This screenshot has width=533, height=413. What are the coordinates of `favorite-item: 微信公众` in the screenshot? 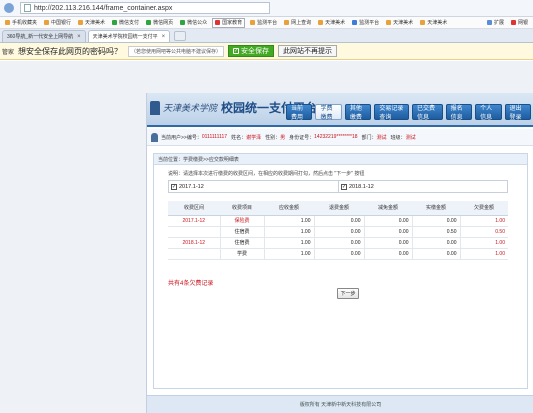 It's located at (193, 23).